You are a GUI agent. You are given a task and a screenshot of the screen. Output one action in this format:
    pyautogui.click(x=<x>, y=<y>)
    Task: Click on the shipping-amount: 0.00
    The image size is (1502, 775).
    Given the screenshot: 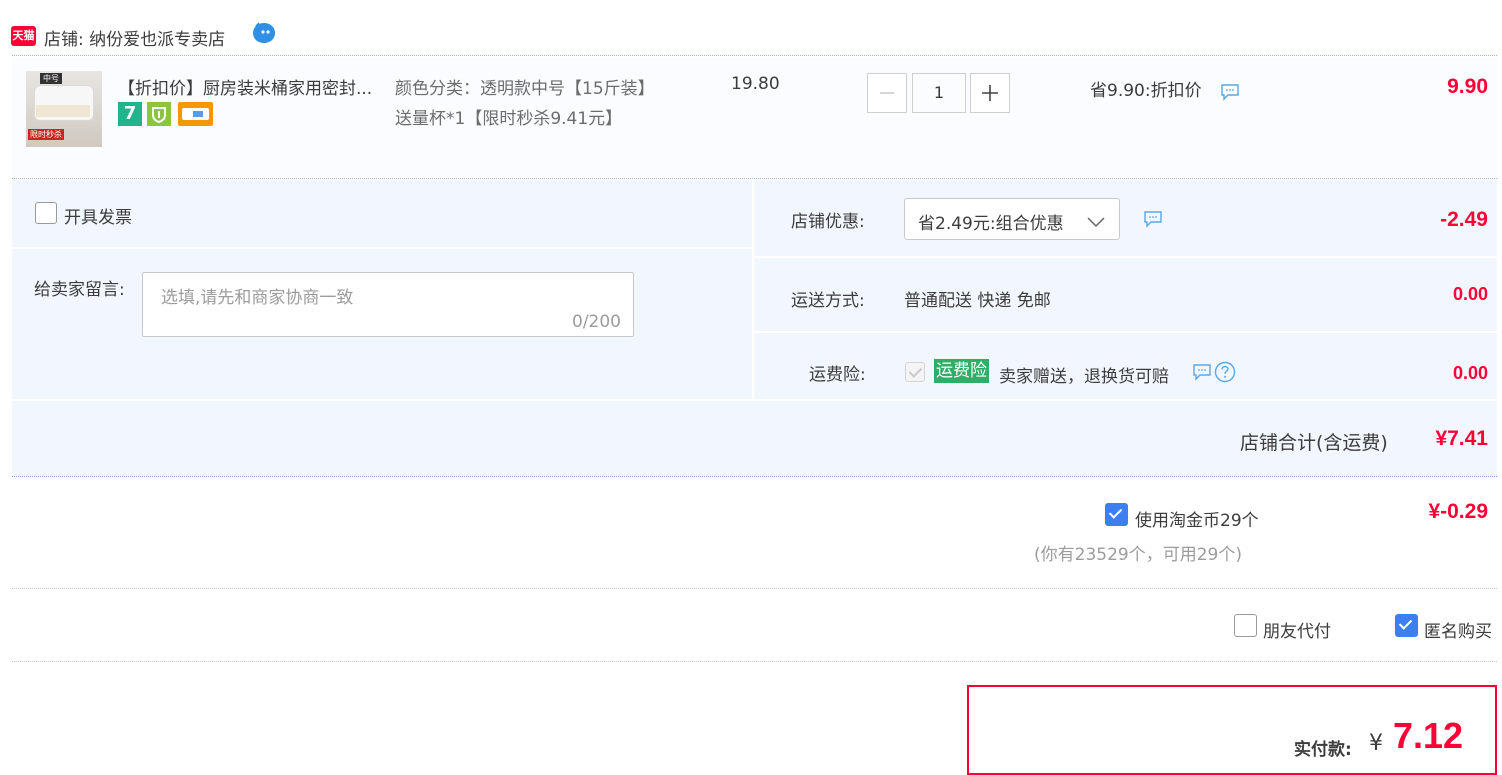 What is the action you would take?
    pyautogui.click(x=1470, y=294)
    